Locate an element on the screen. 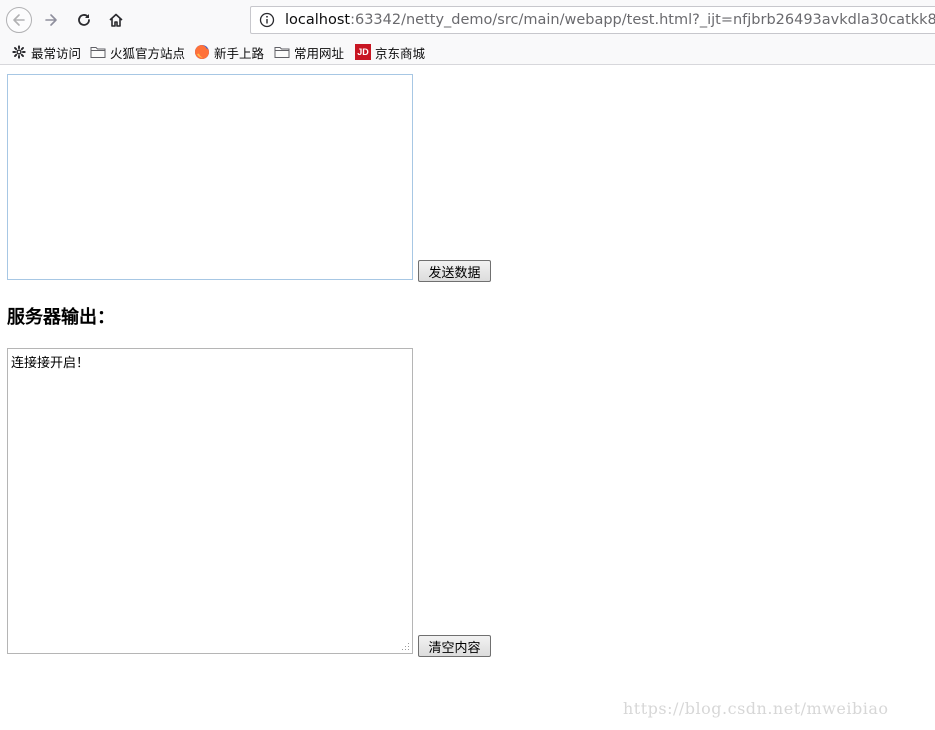 Image resolution: width=935 pixels, height=730 pixels. bookmark-most-visited: 最常访问 is located at coordinates (46, 52).